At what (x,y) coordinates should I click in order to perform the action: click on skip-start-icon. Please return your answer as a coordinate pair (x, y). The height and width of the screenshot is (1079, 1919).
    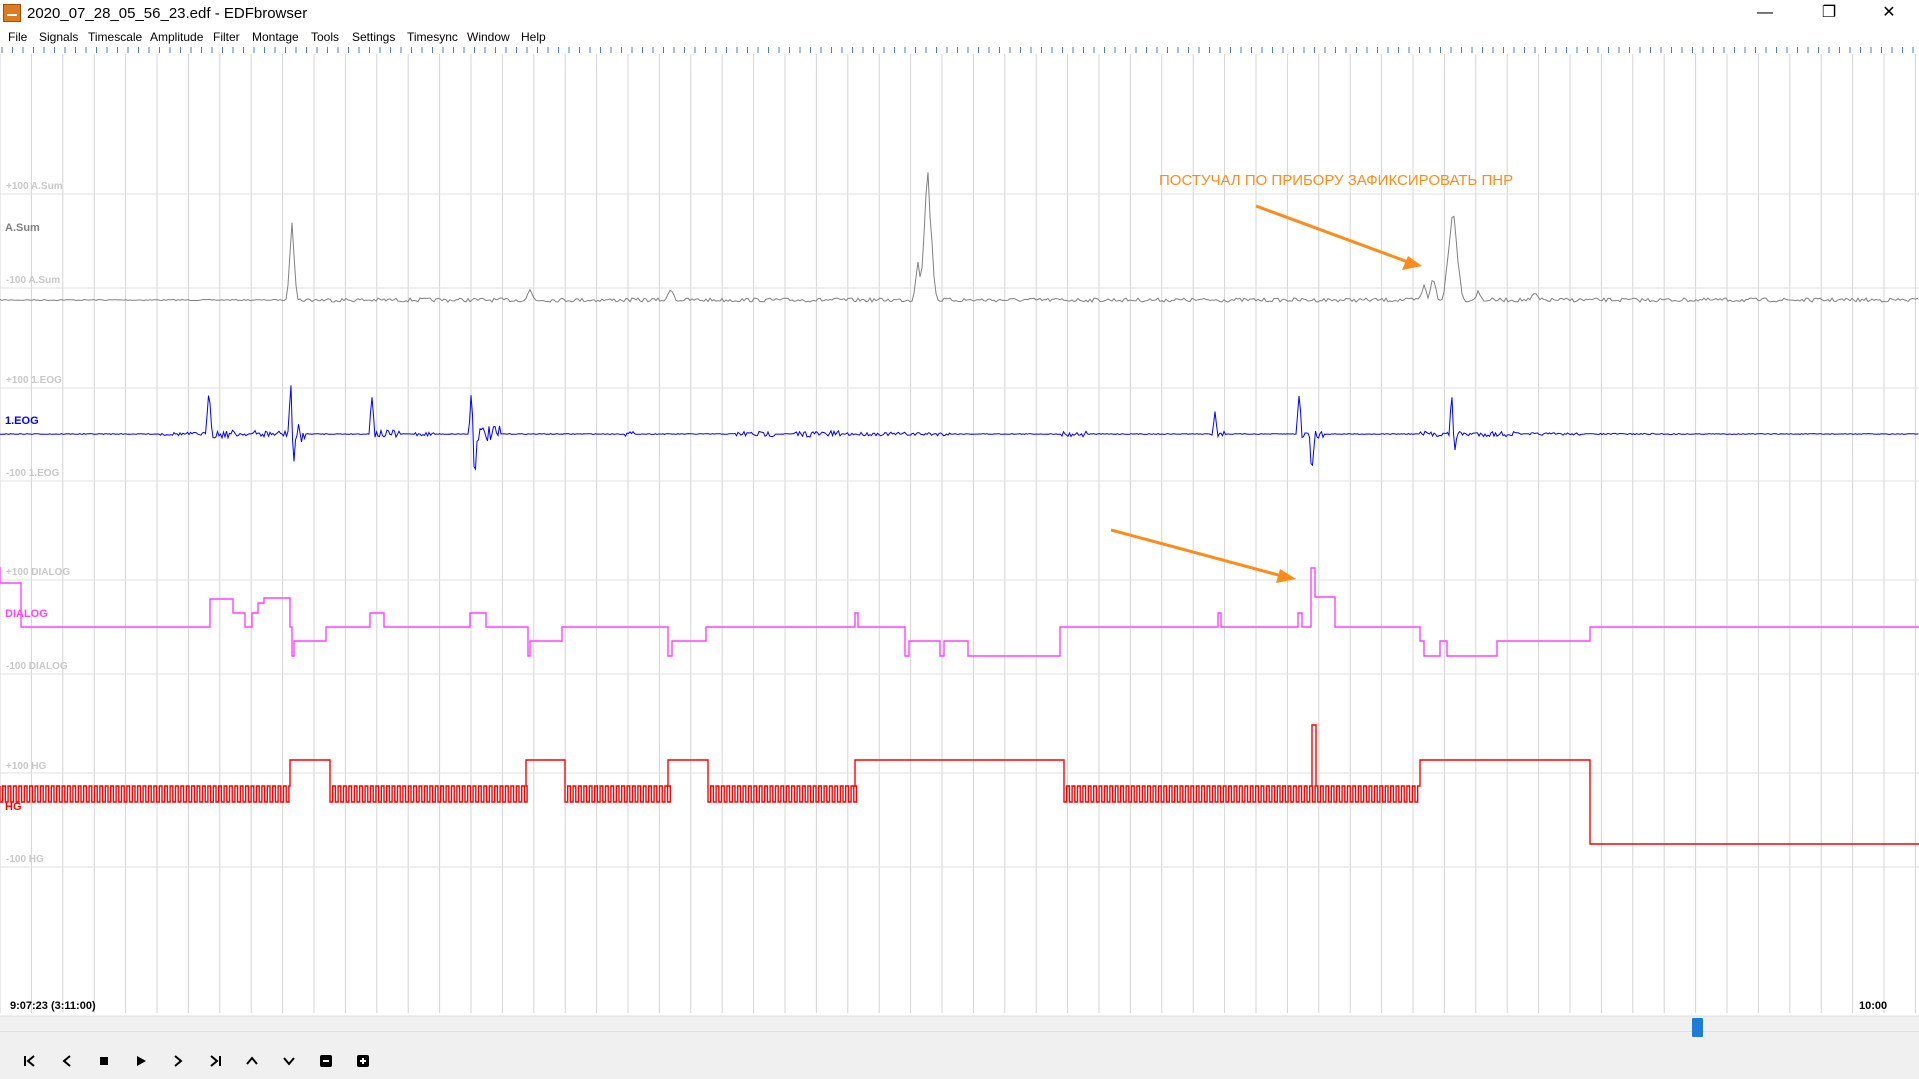
    Looking at the image, I should click on (29, 1061).